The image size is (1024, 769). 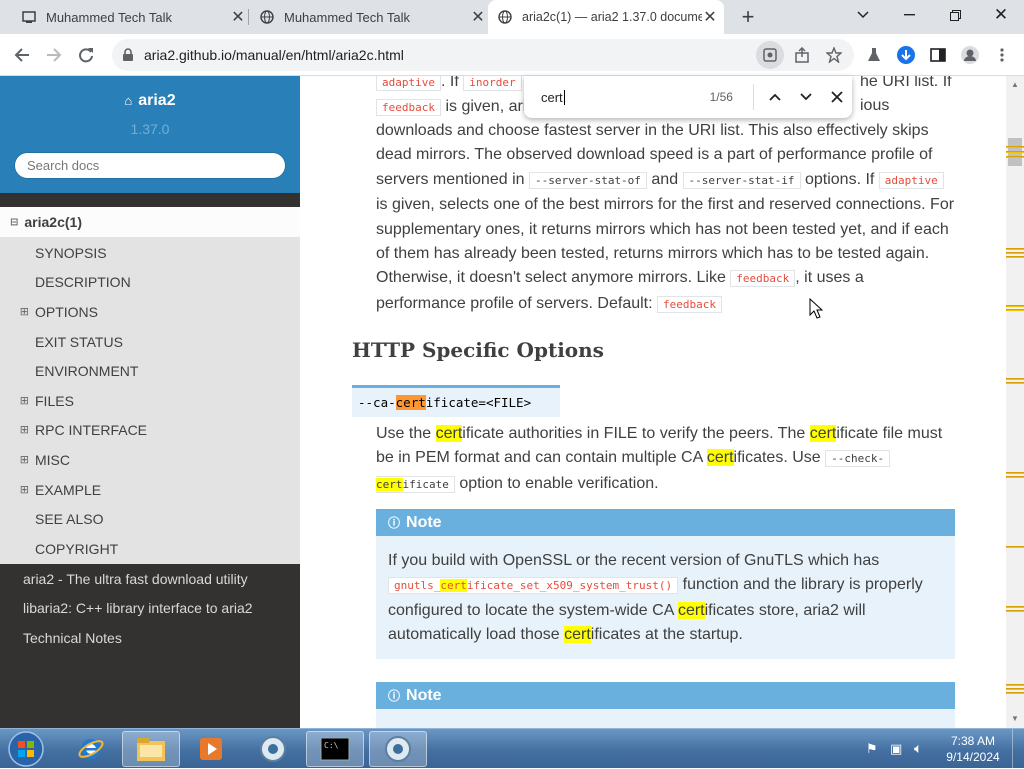 What do you see at coordinates (71, 252) in the screenshot?
I see `toc-item-label: SYNOPSIS` at bounding box center [71, 252].